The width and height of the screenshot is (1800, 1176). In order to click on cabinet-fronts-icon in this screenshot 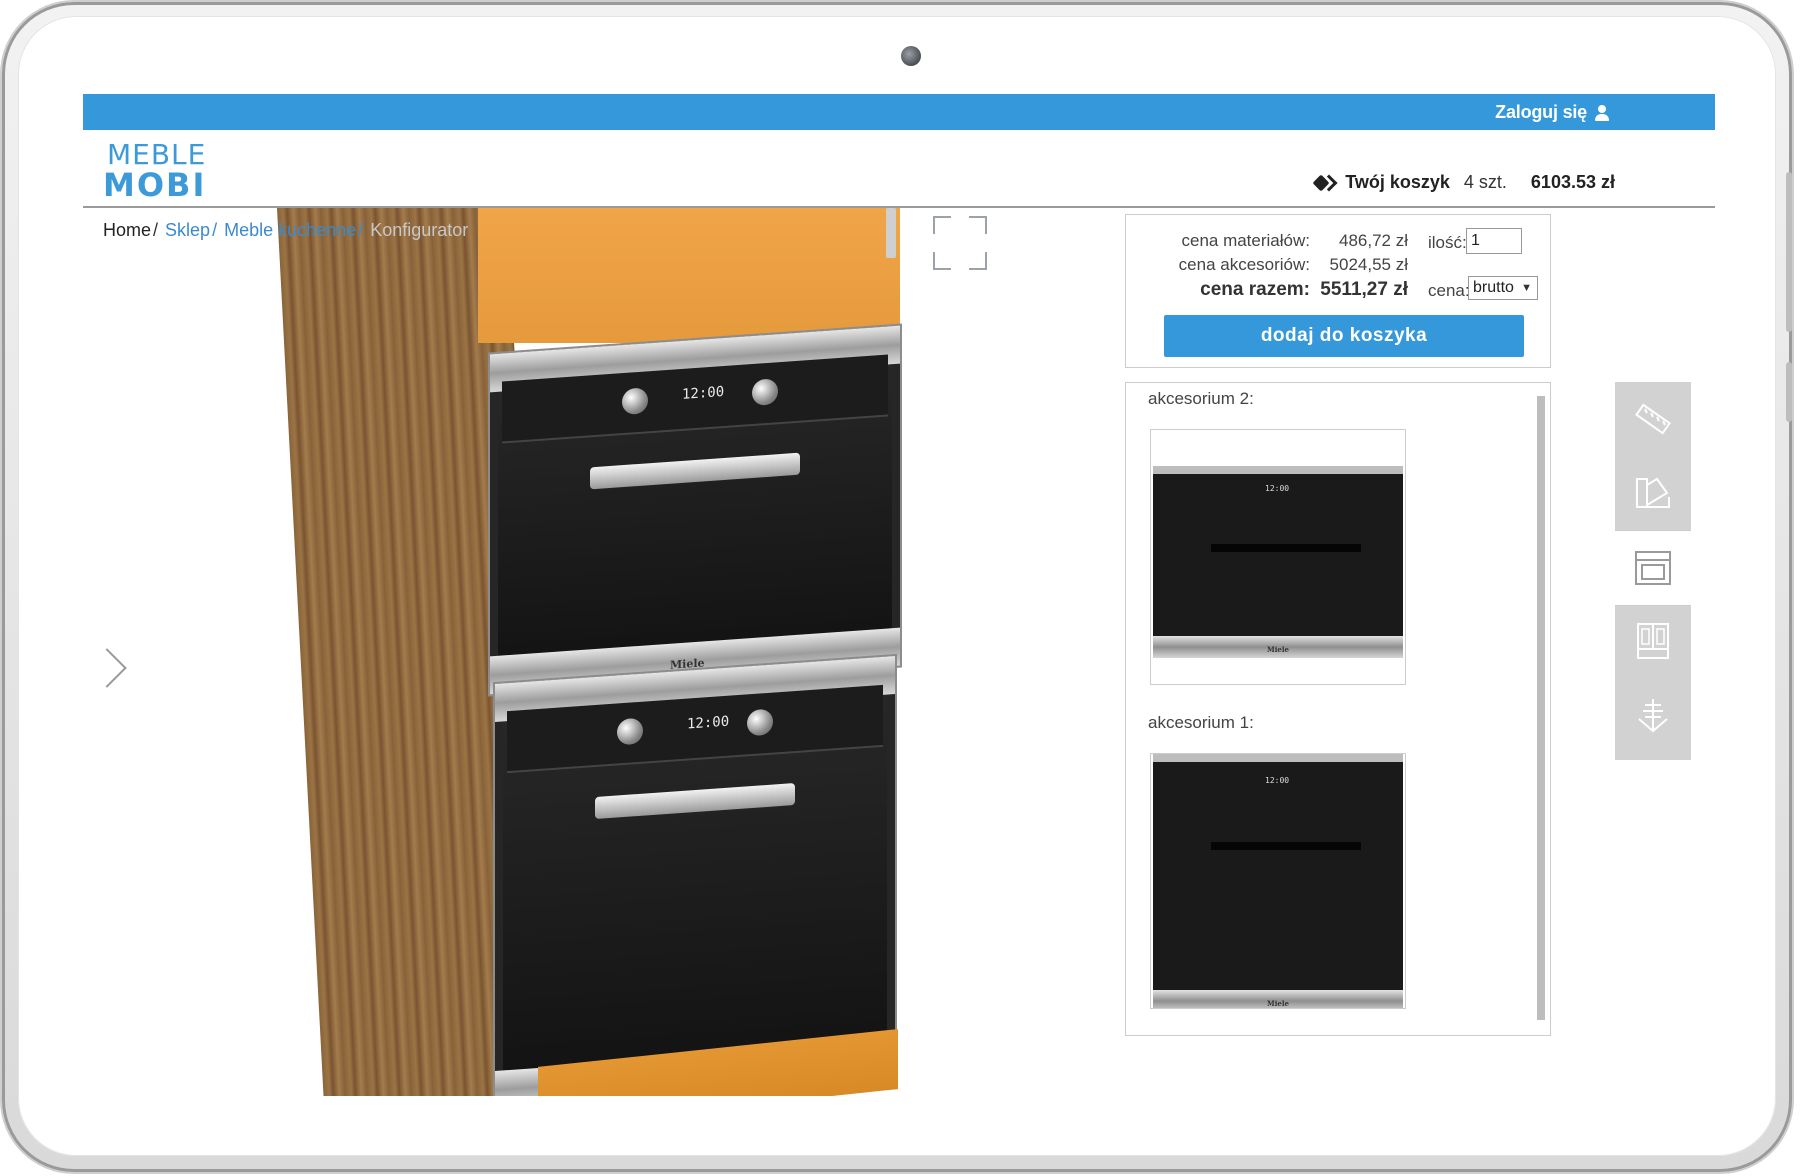, I will do `click(1653, 641)`.